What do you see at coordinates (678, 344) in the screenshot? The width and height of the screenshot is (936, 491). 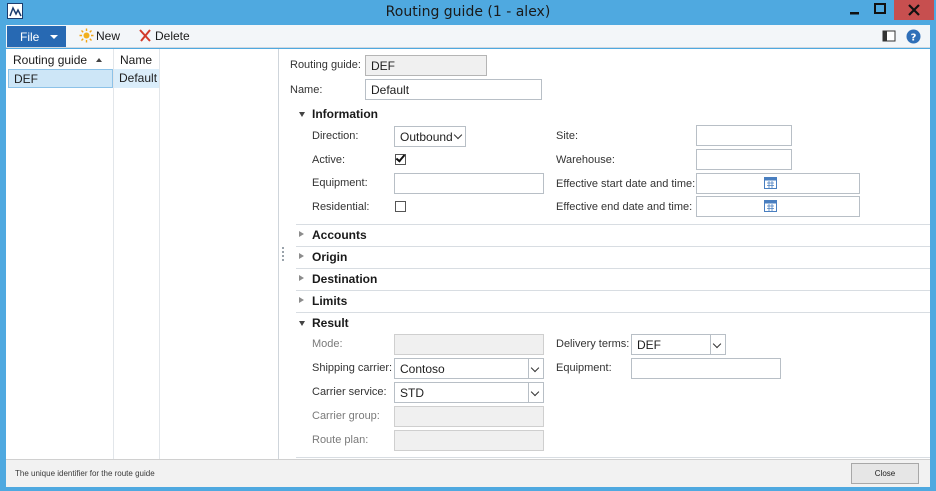 I see `delivery-terms-select: DEF` at bounding box center [678, 344].